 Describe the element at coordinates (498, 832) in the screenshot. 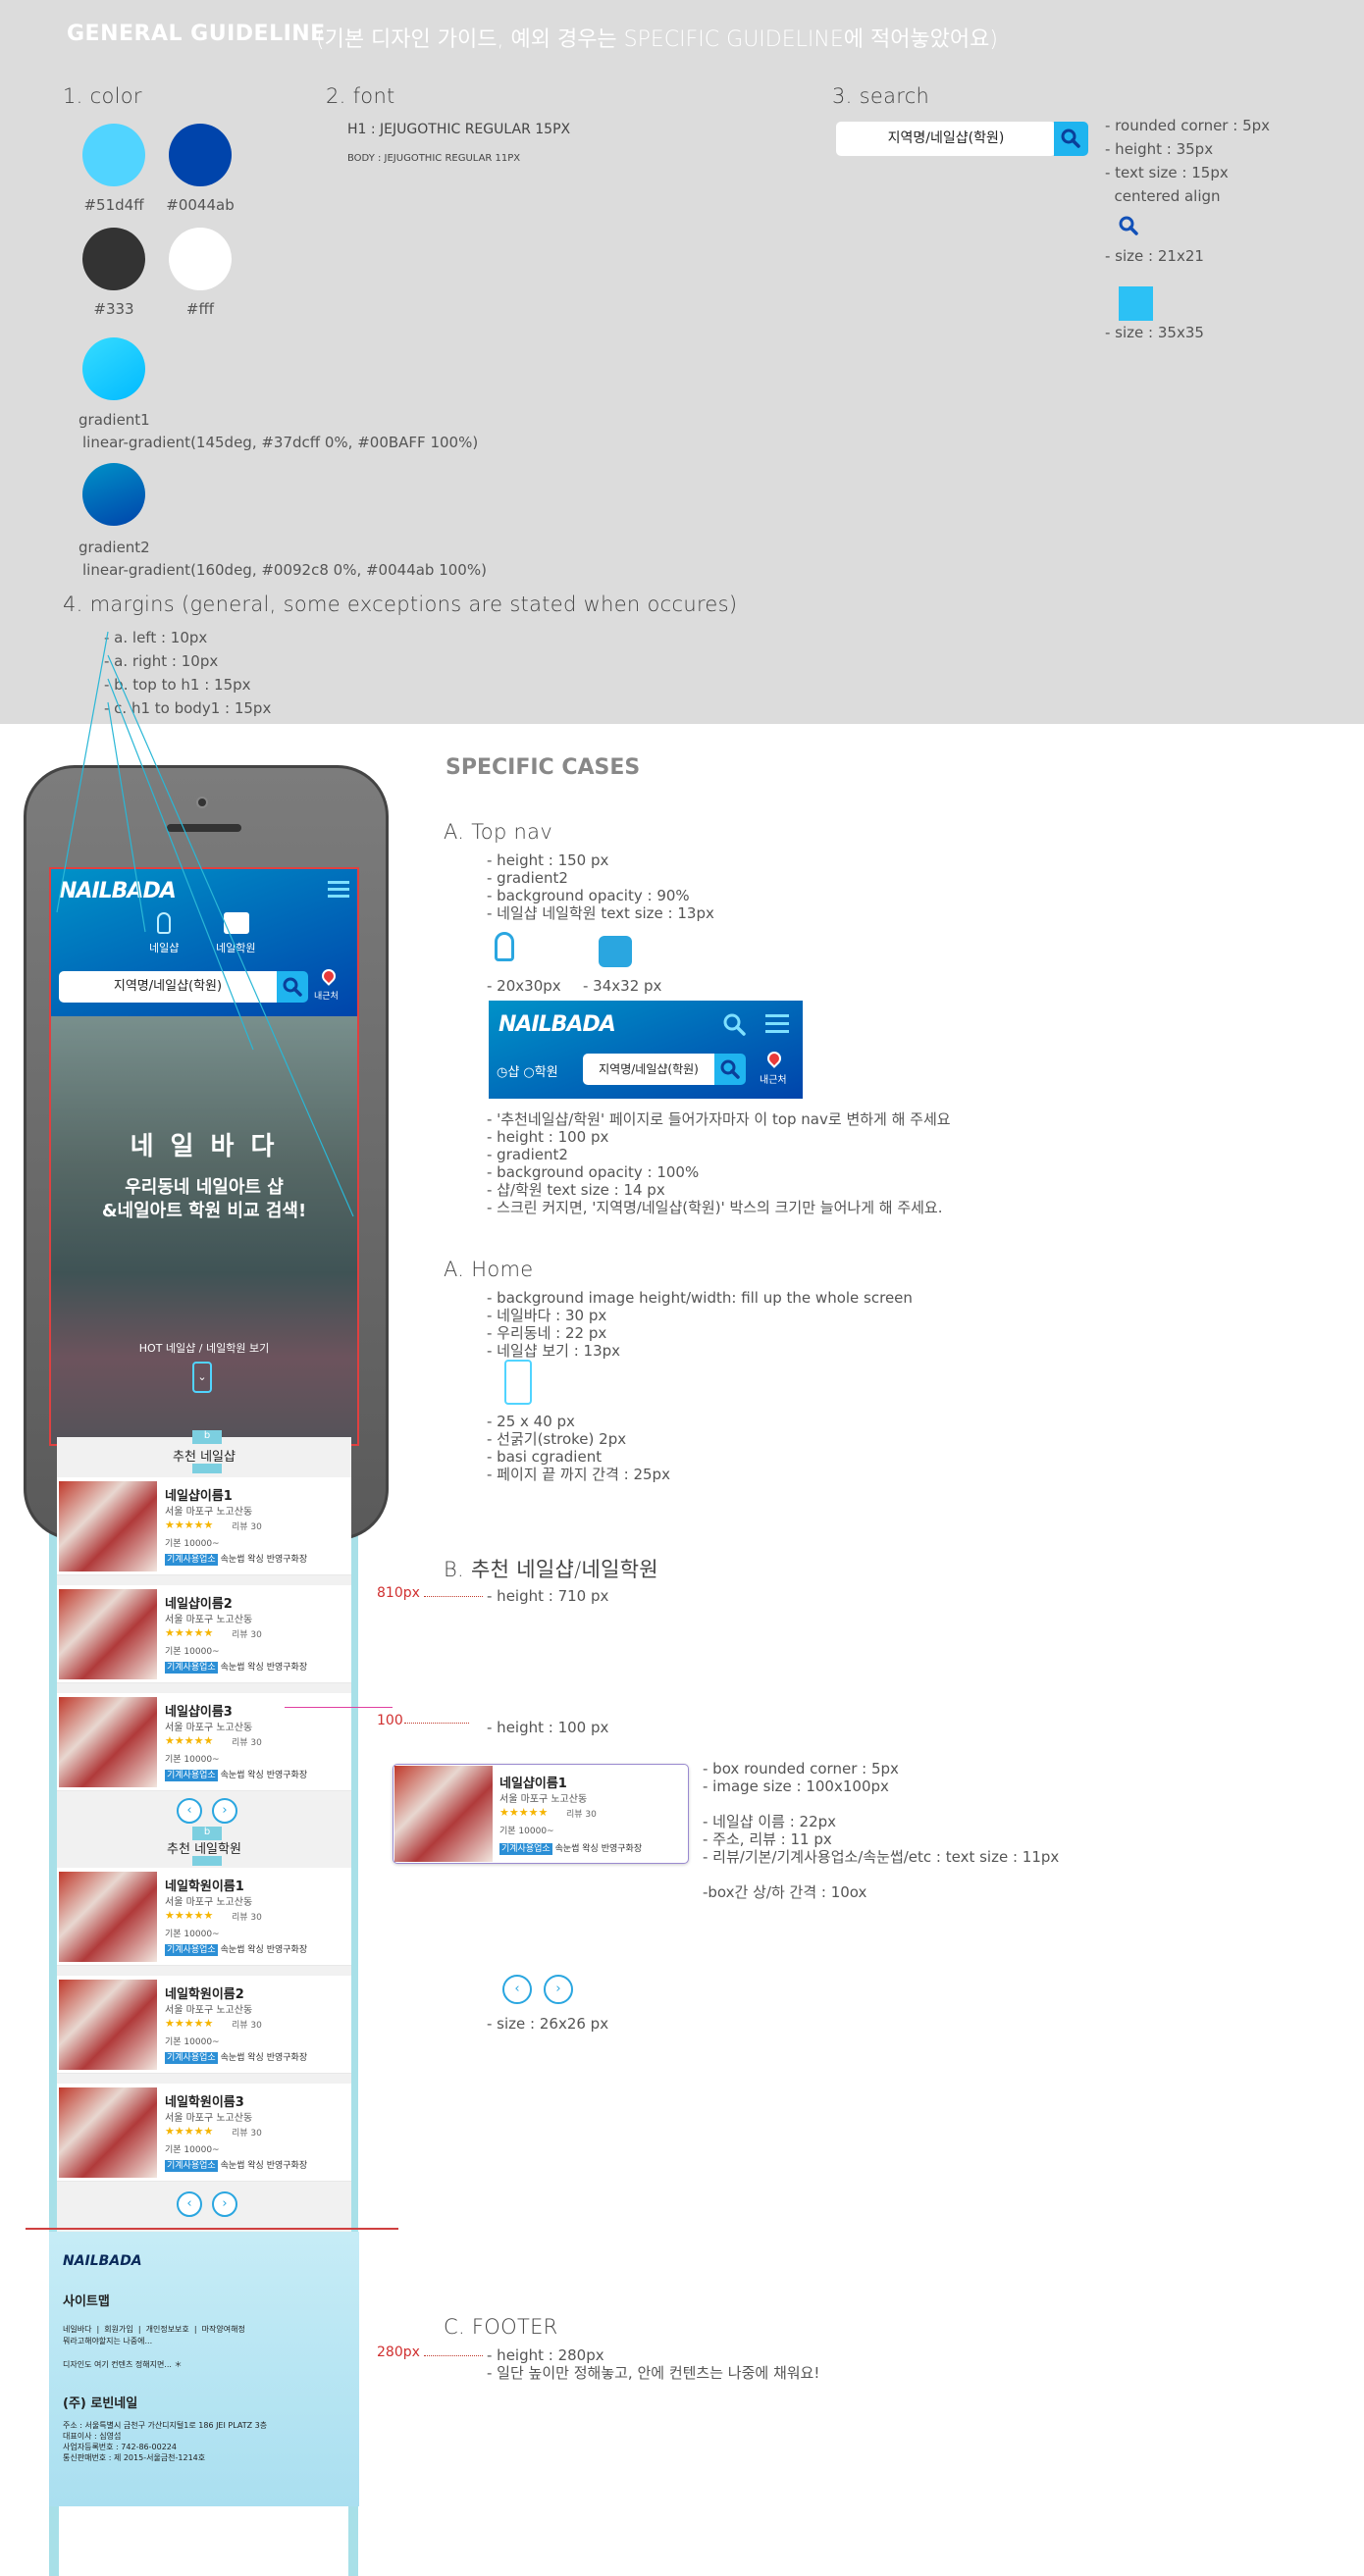

I see `topnav-heading: A. Top nav` at that location.